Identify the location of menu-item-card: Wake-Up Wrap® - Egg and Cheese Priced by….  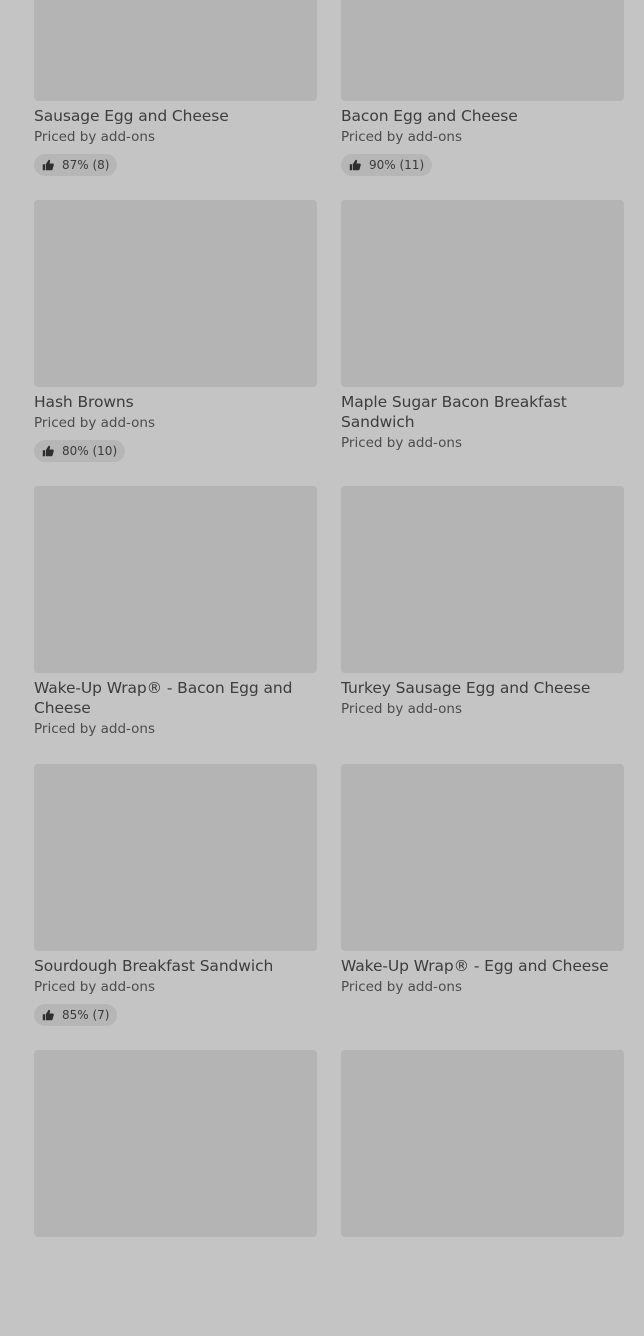
(482, 907).